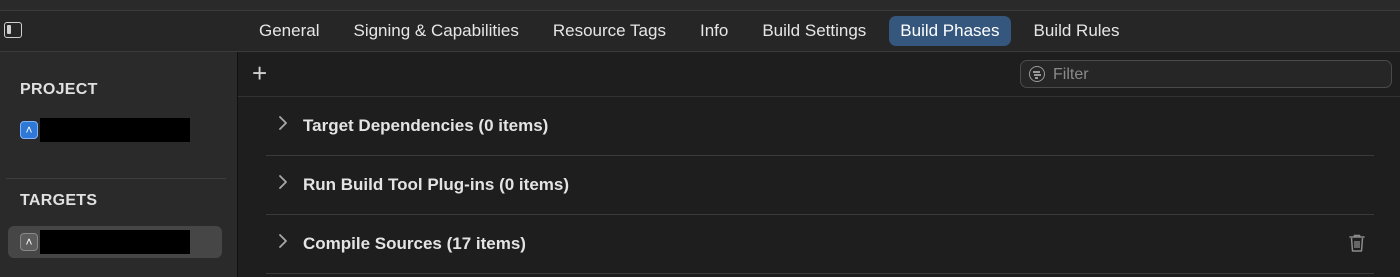 The image size is (1400, 277). I want to click on phase-label: Target Dependencies (0 items), so click(426, 125).